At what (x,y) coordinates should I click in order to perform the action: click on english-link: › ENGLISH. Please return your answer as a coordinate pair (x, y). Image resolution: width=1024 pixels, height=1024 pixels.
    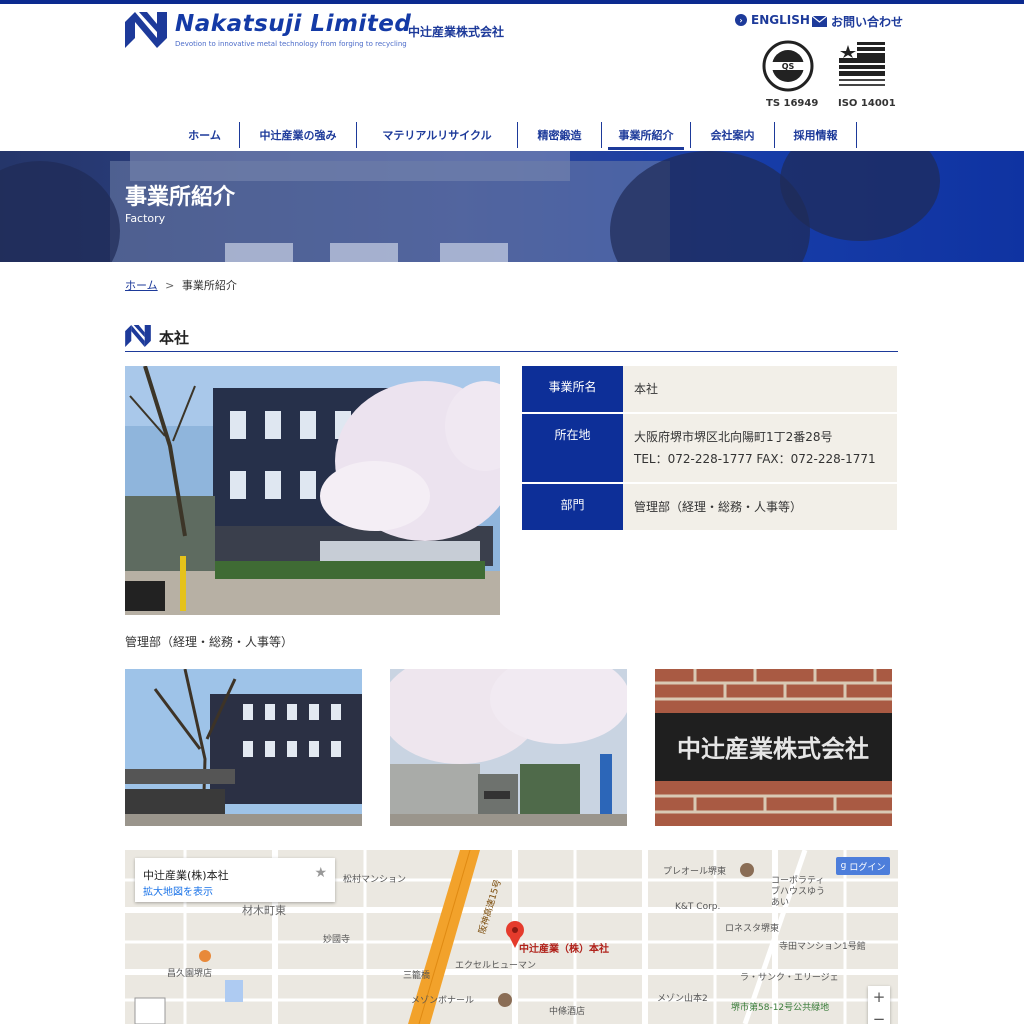
    Looking at the image, I should click on (772, 20).